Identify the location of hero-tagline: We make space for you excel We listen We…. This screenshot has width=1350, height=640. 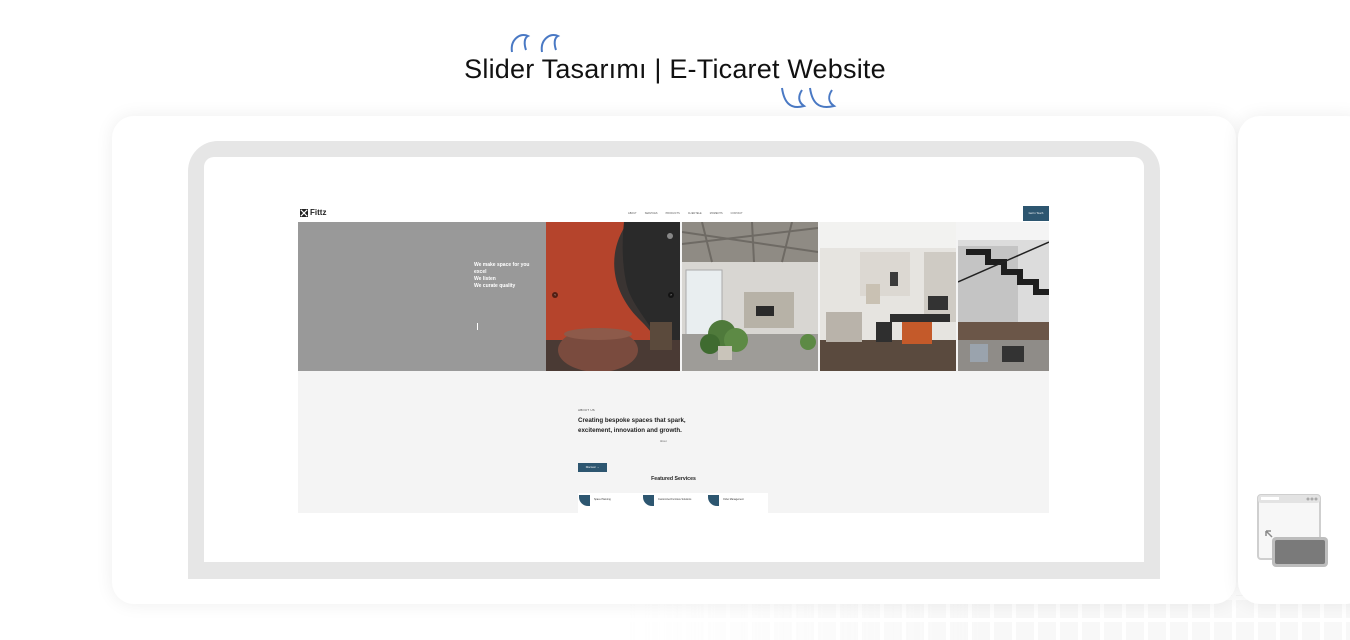
(509, 276).